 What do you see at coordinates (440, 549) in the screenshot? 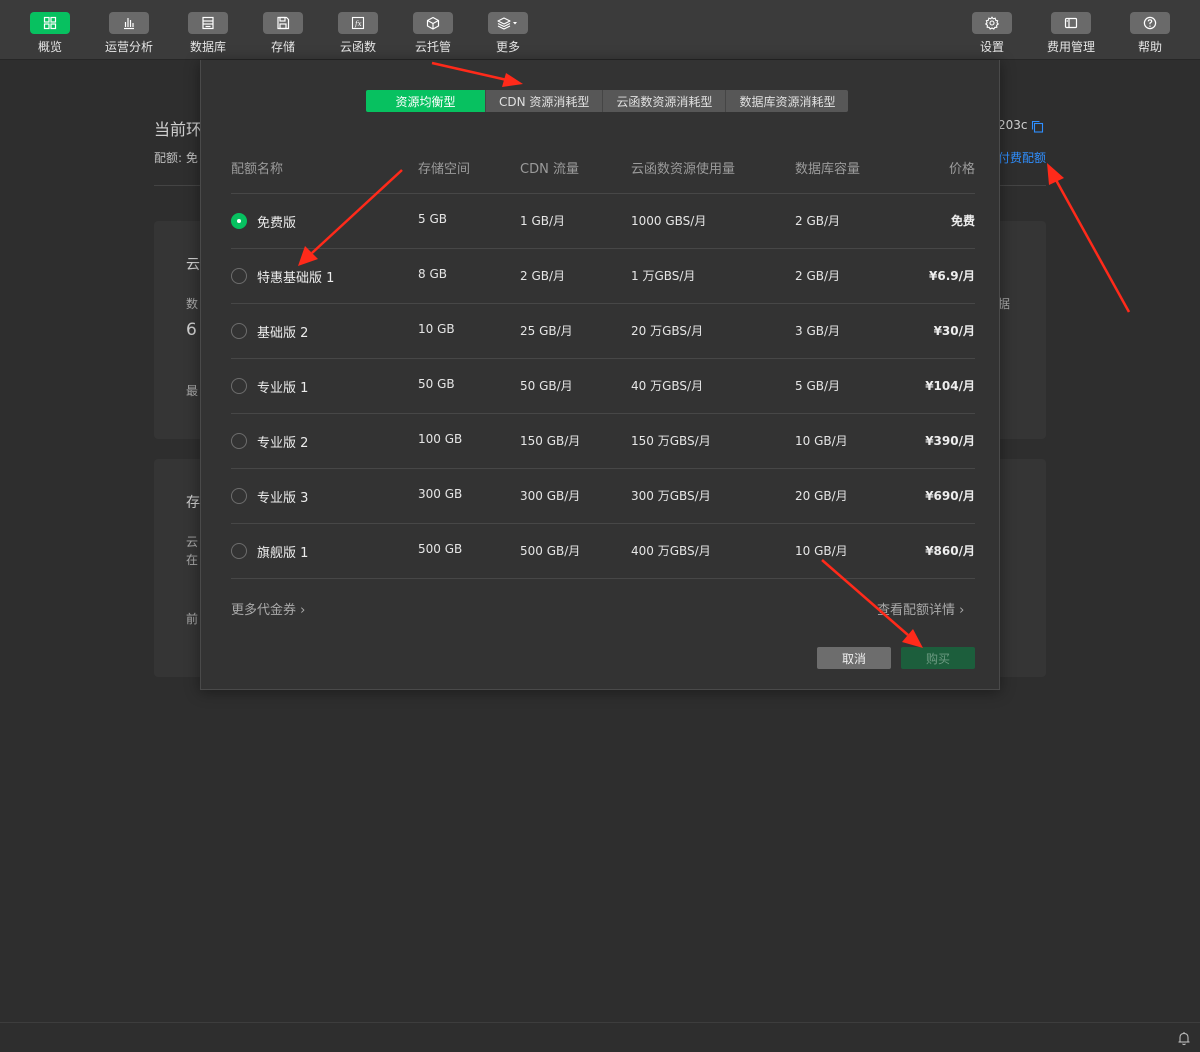
I see `plan-storage: 500 GB` at bounding box center [440, 549].